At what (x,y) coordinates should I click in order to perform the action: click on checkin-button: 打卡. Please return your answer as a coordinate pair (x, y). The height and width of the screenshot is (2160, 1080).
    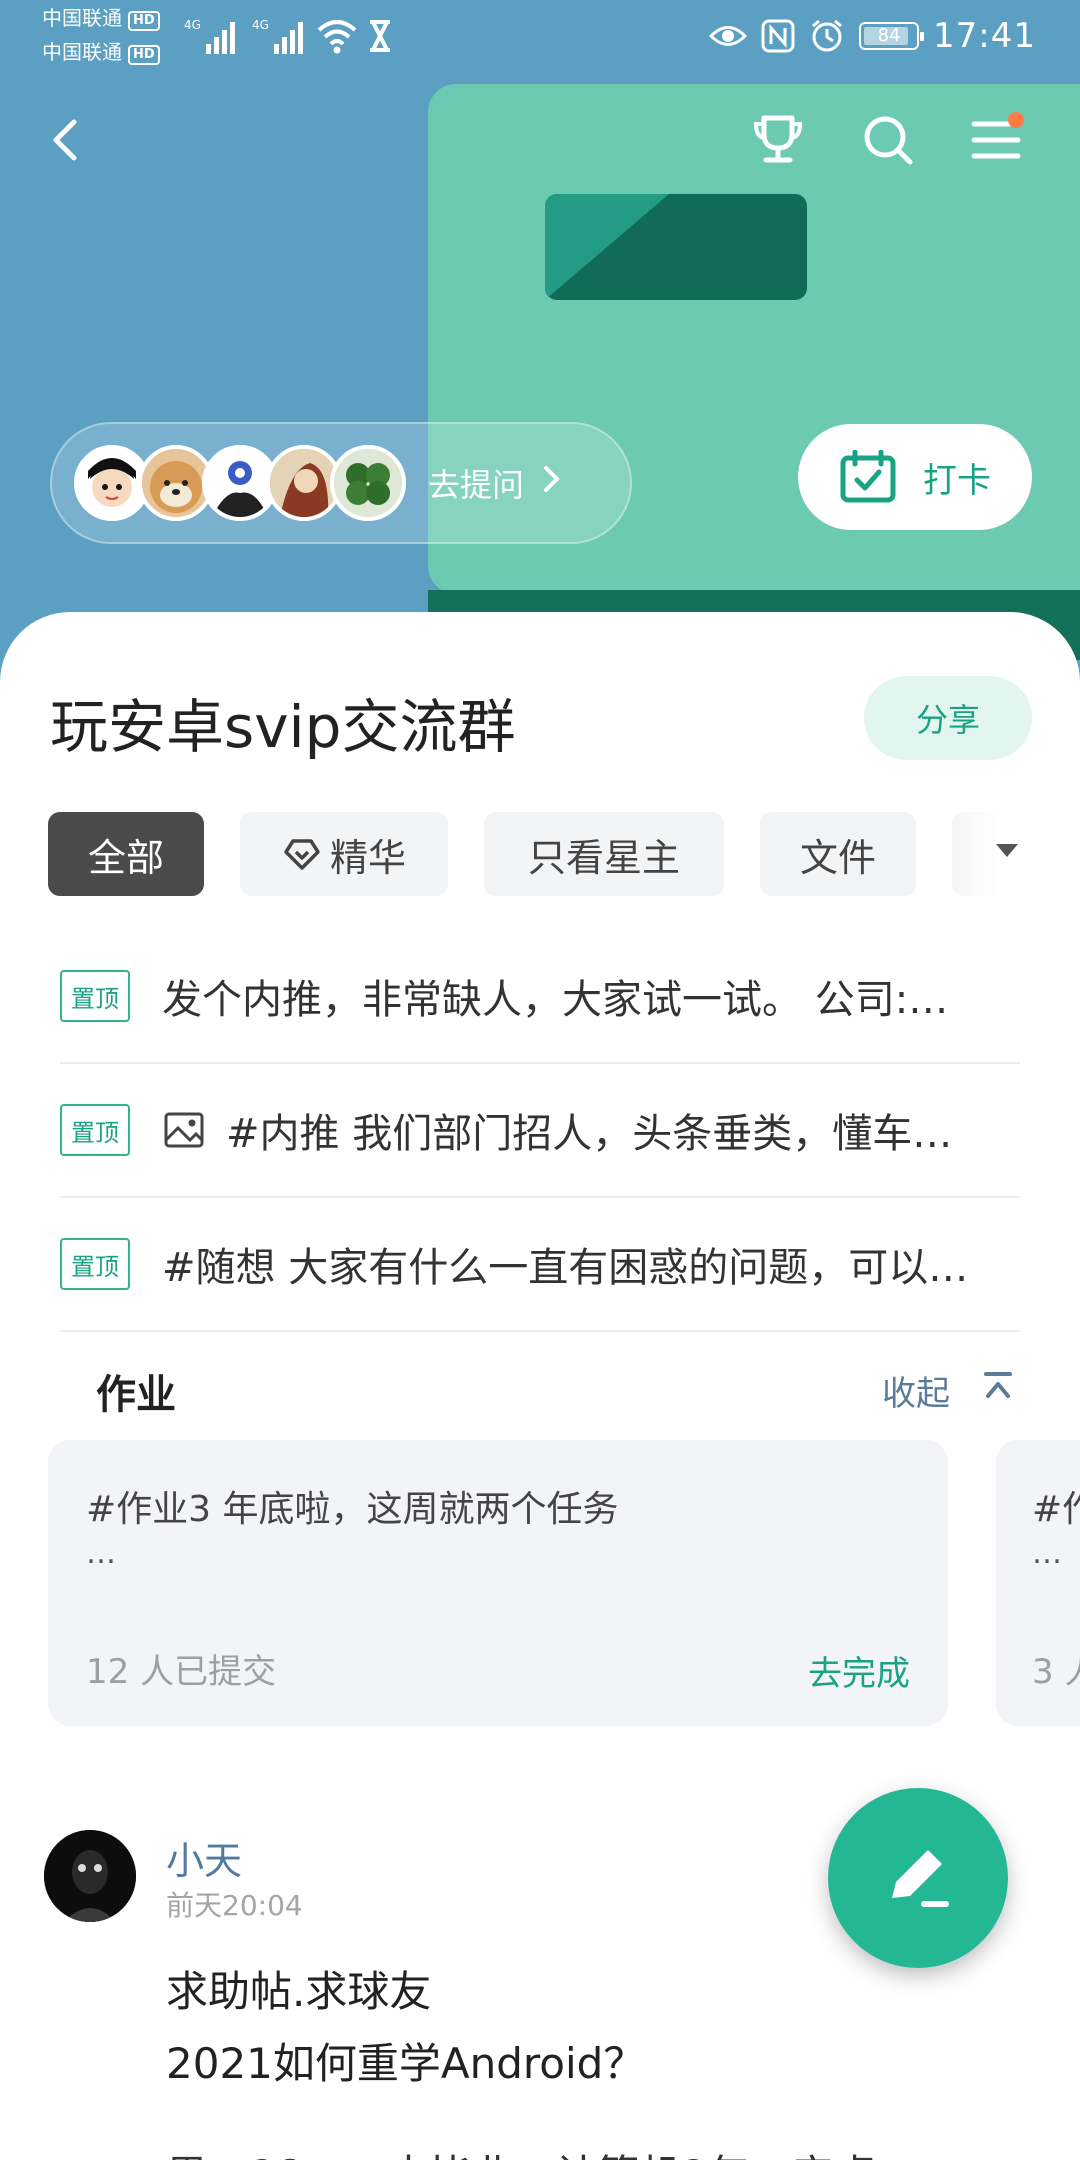
    Looking at the image, I should click on (915, 477).